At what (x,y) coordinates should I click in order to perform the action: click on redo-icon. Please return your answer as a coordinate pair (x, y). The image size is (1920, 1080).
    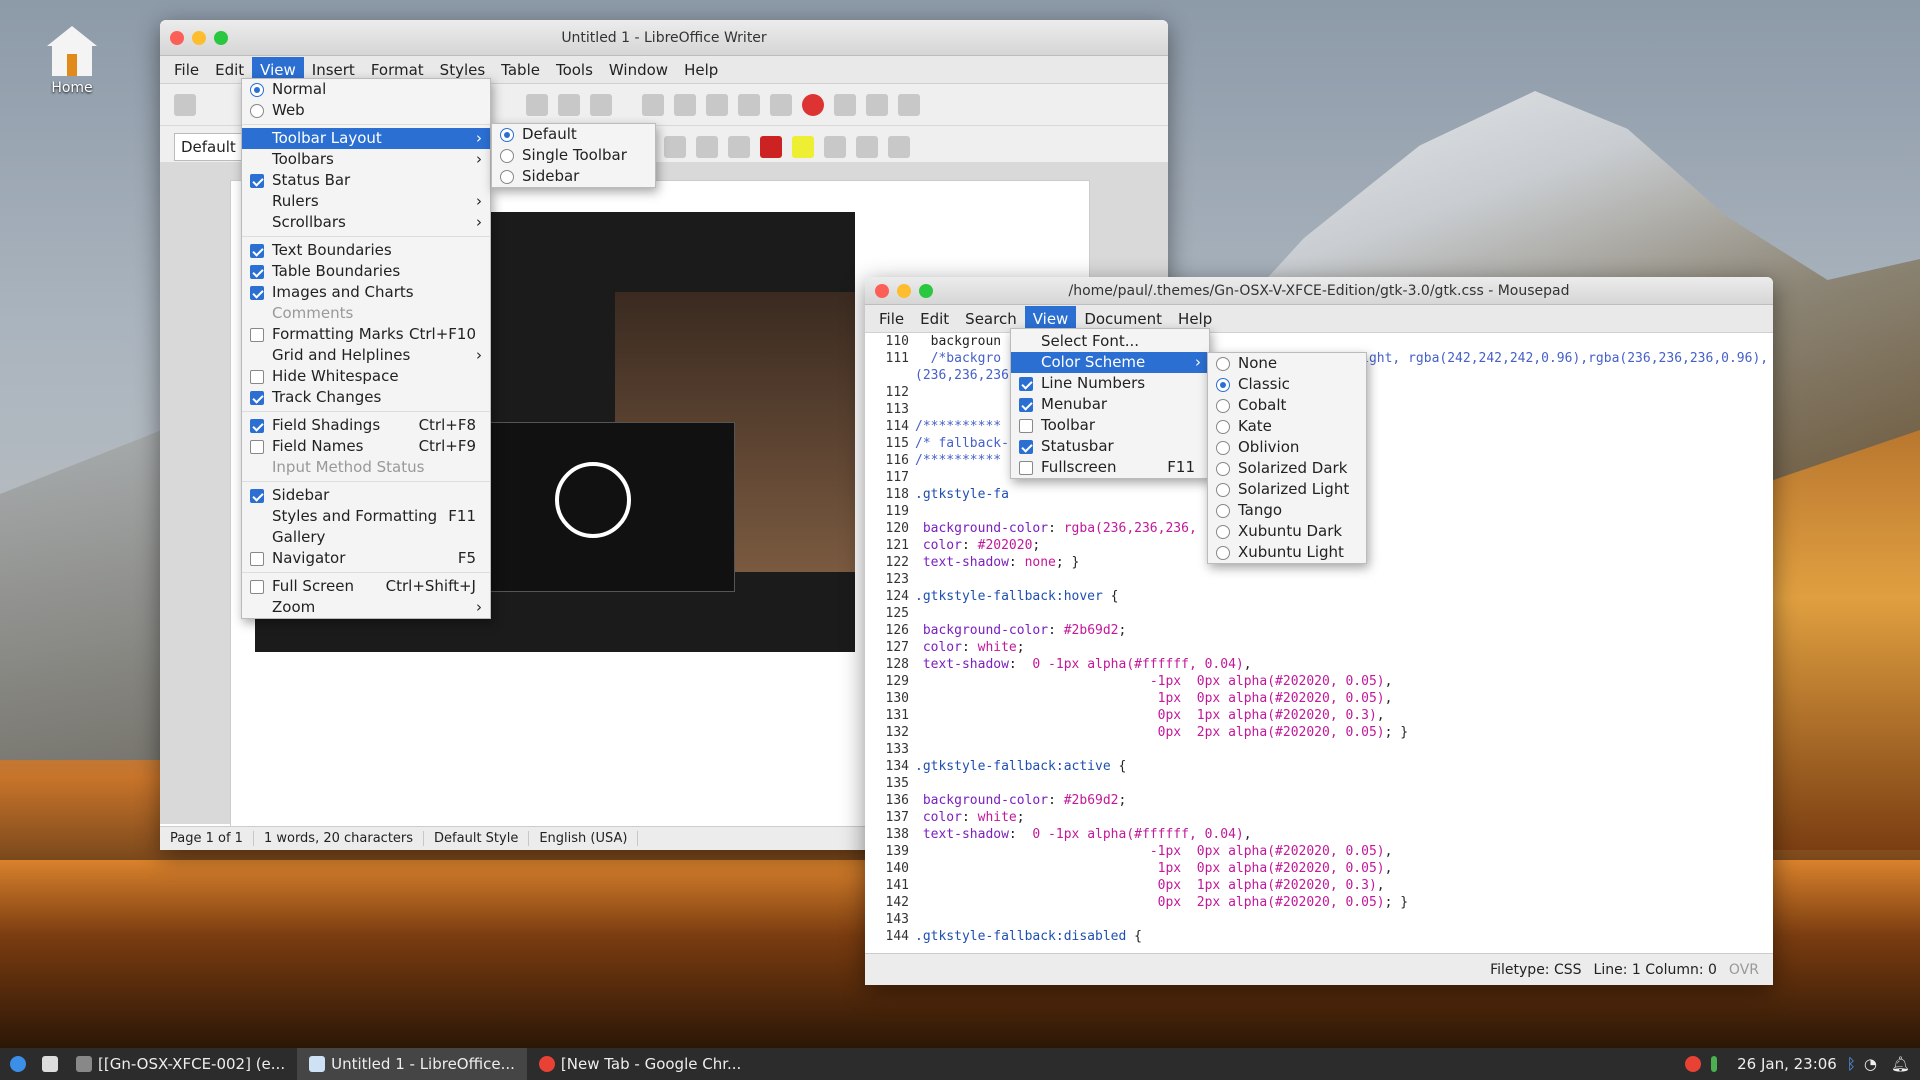
    Looking at the image, I should click on (601, 104).